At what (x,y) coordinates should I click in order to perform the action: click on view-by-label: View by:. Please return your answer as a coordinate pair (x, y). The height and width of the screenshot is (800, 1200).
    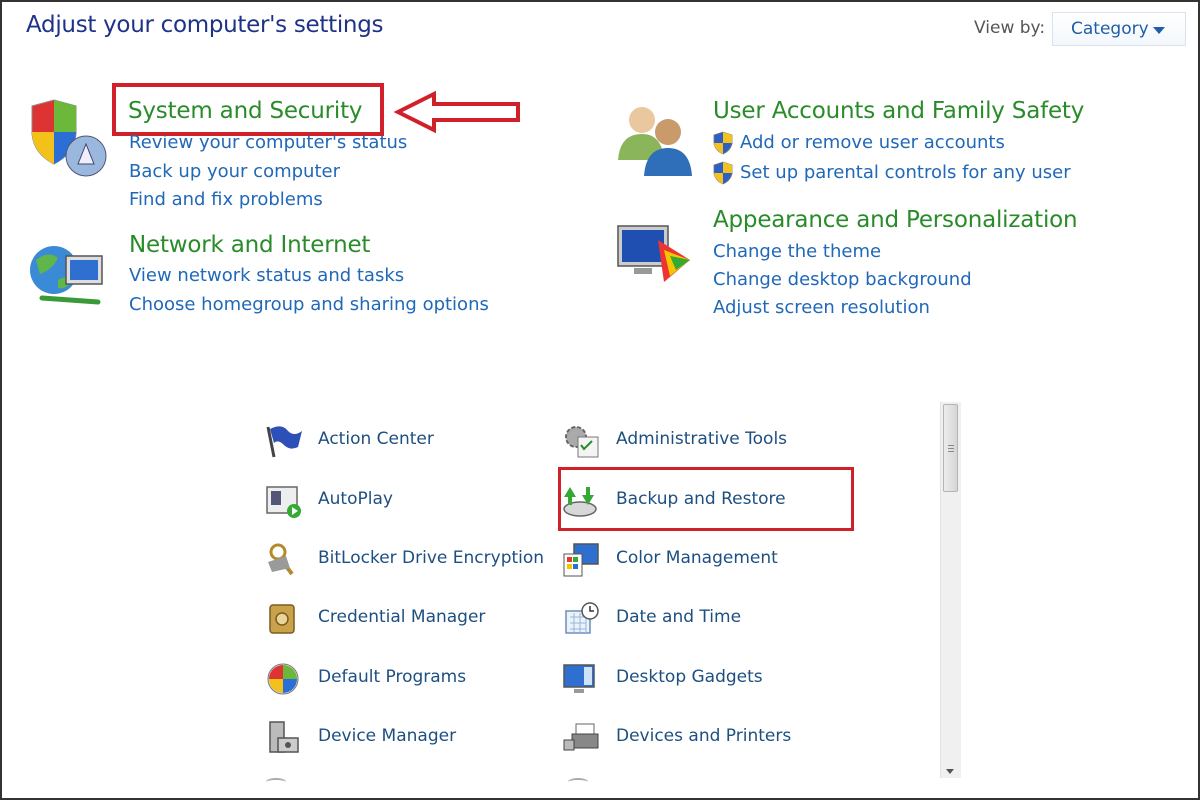
    Looking at the image, I should click on (1010, 28).